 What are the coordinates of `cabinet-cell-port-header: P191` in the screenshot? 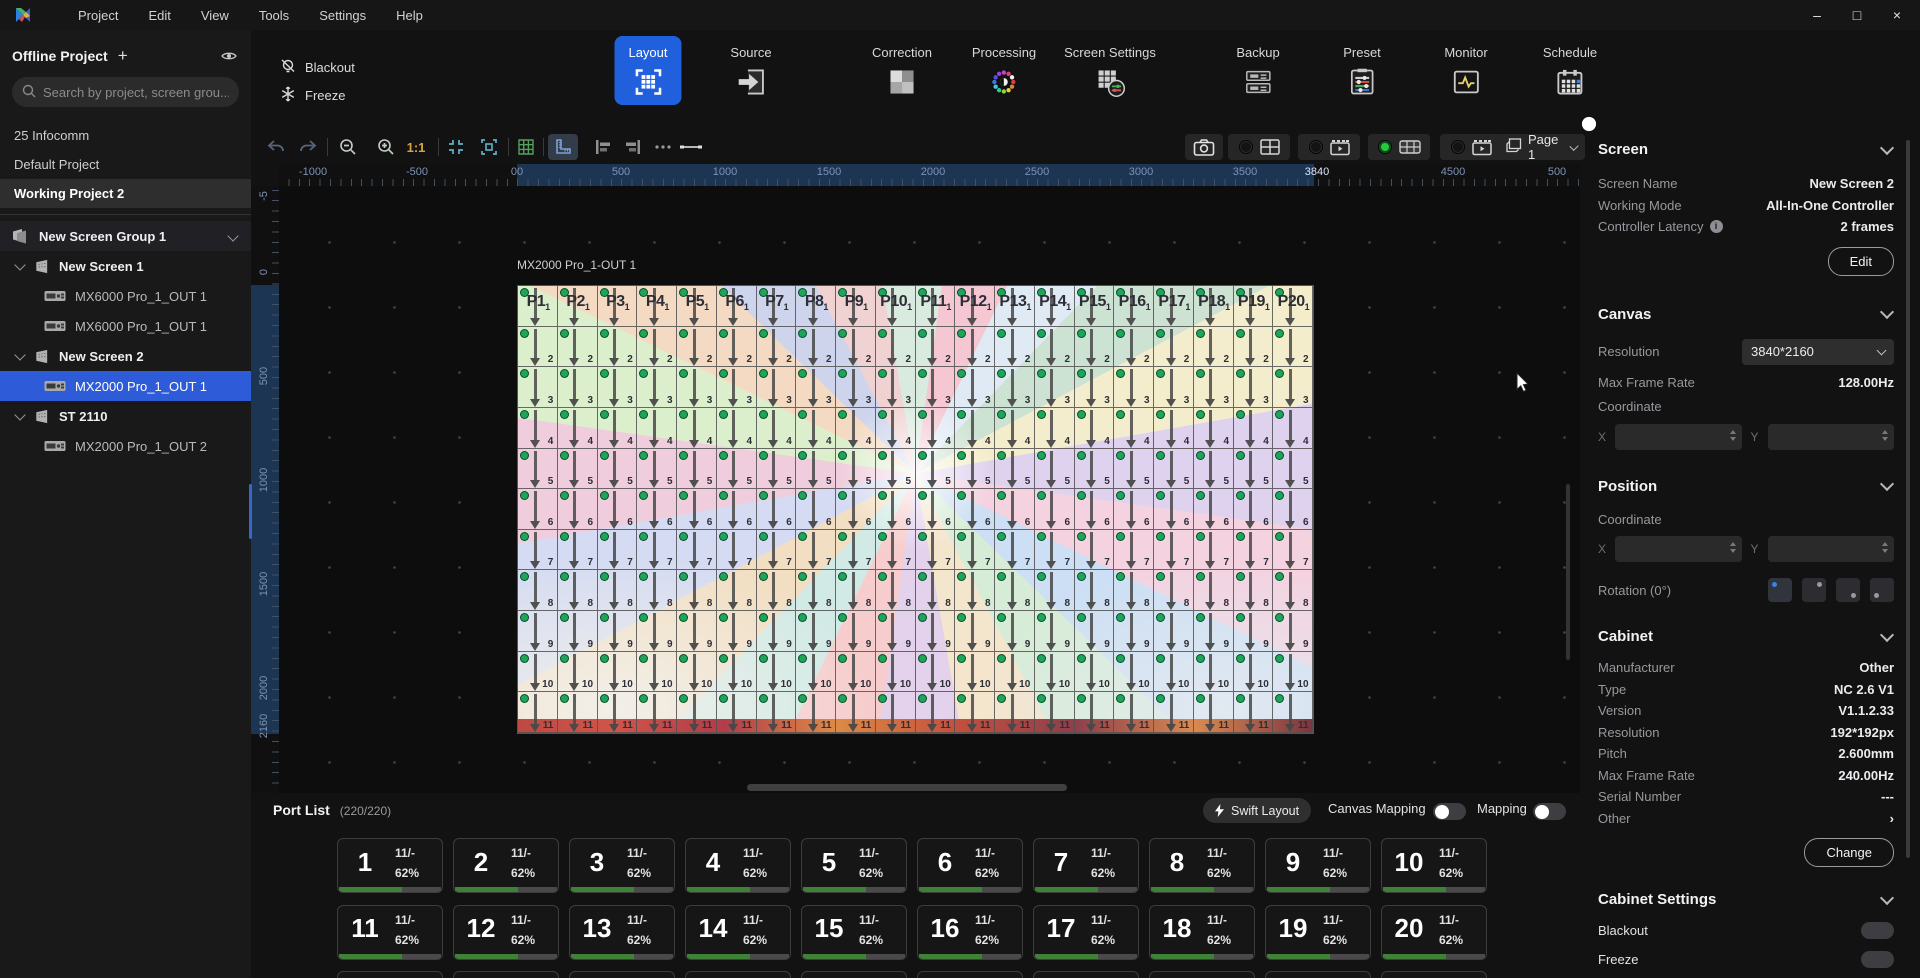 It's located at (1253, 306).